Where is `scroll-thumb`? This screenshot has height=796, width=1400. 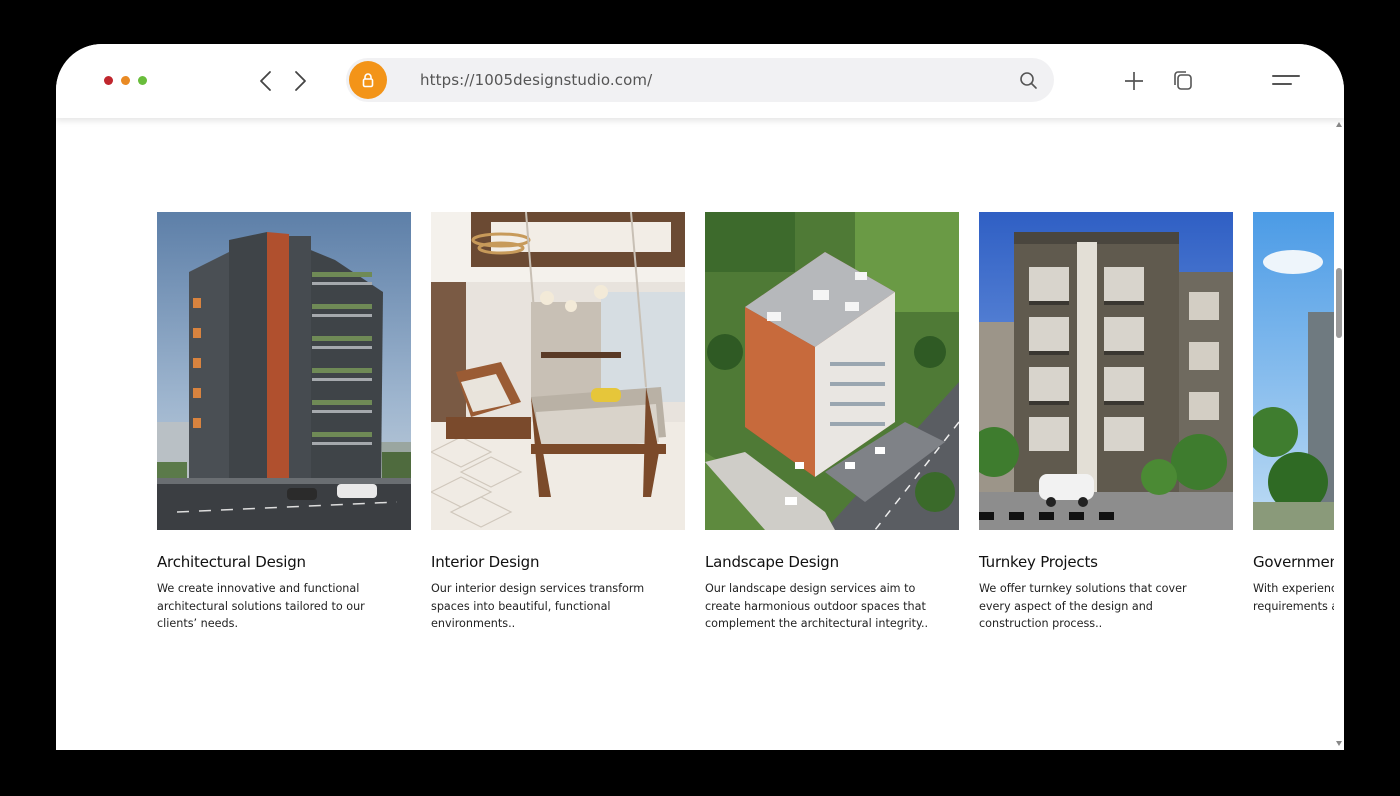
scroll-thumb is located at coordinates (1339, 303).